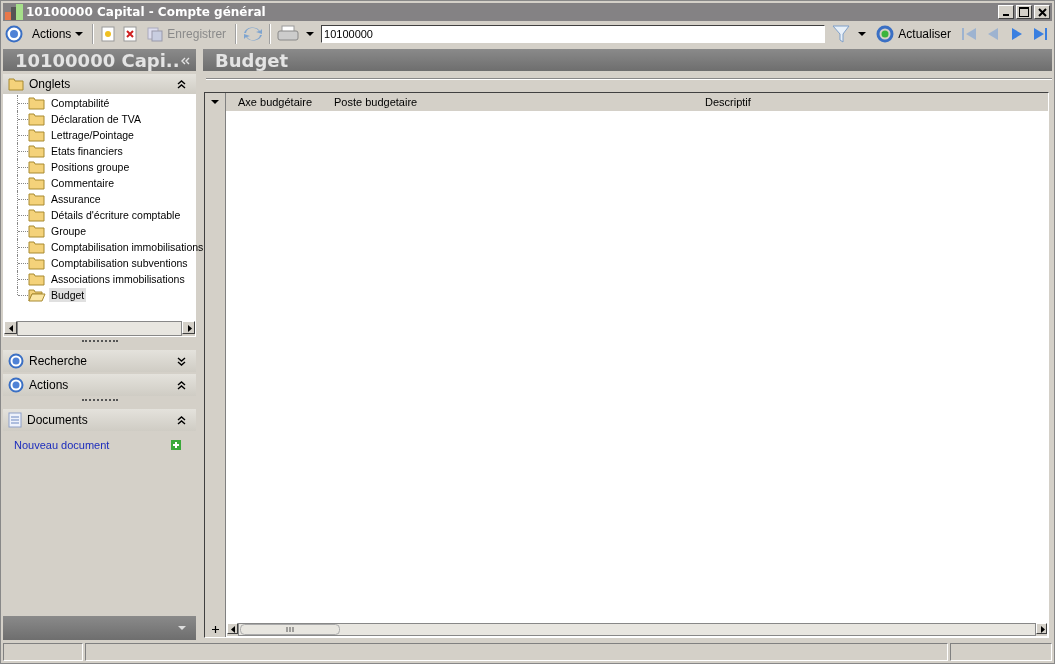 This screenshot has width=1055, height=664. What do you see at coordinates (62, 445) in the screenshot?
I see `new-document-link: Nouveau document` at bounding box center [62, 445].